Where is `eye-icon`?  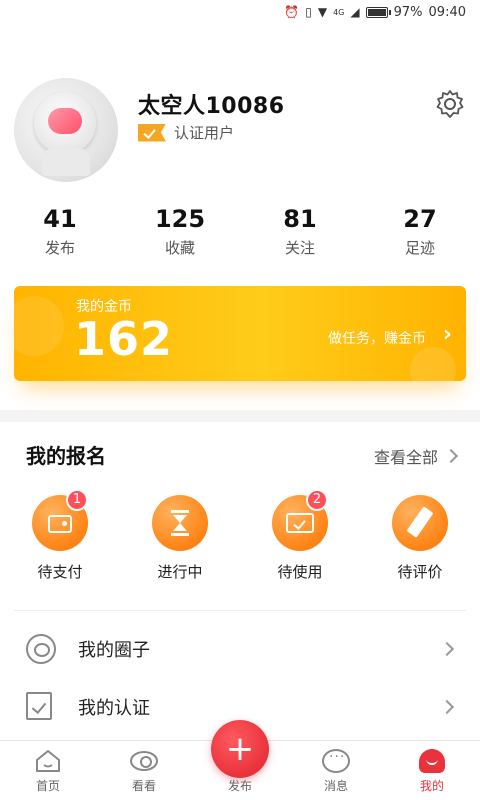 eye-icon is located at coordinates (144, 761).